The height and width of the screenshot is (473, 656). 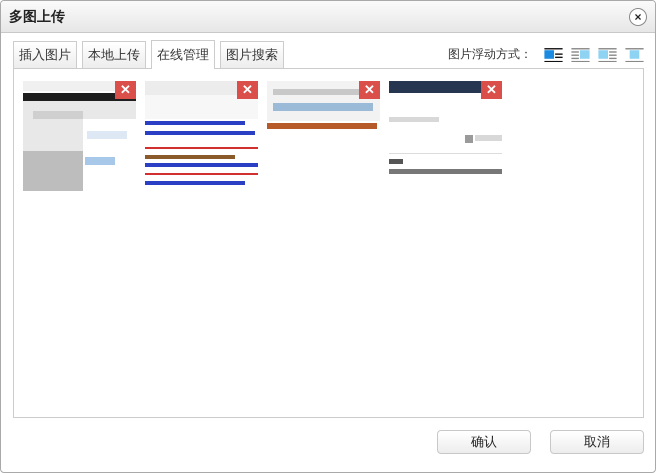 What do you see at coordinates (484, 442) in the screenshot?
I see `dialog-button: 确认` at bounding box center [484, 442].